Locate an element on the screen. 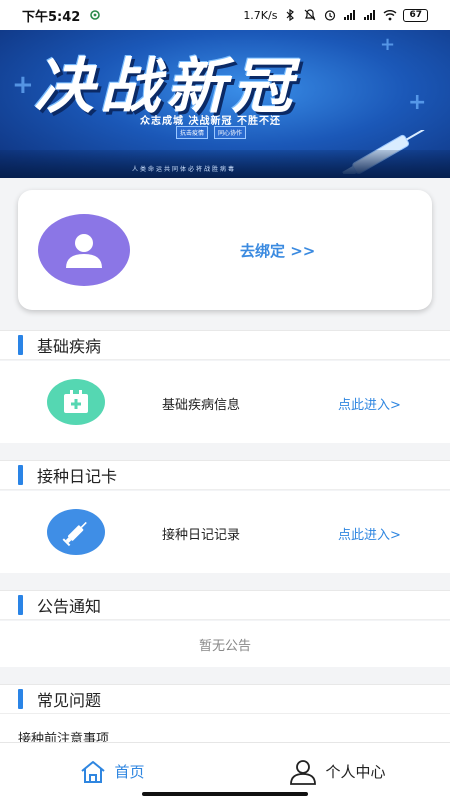 Image resolution: width=450 pixels, height=800 pixels. home-icon is located at coordinates (93, 771).